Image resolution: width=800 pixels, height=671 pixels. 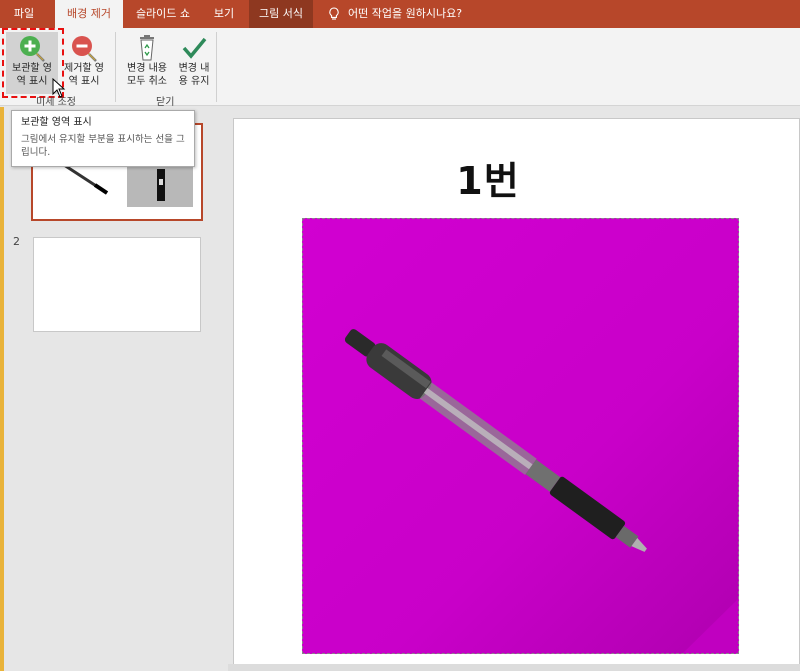 What do you see at coordinates (194, 81) in the screenshot?
I see `keep-changes-label-line2: 용 유지` at bounding box center [194, 81].